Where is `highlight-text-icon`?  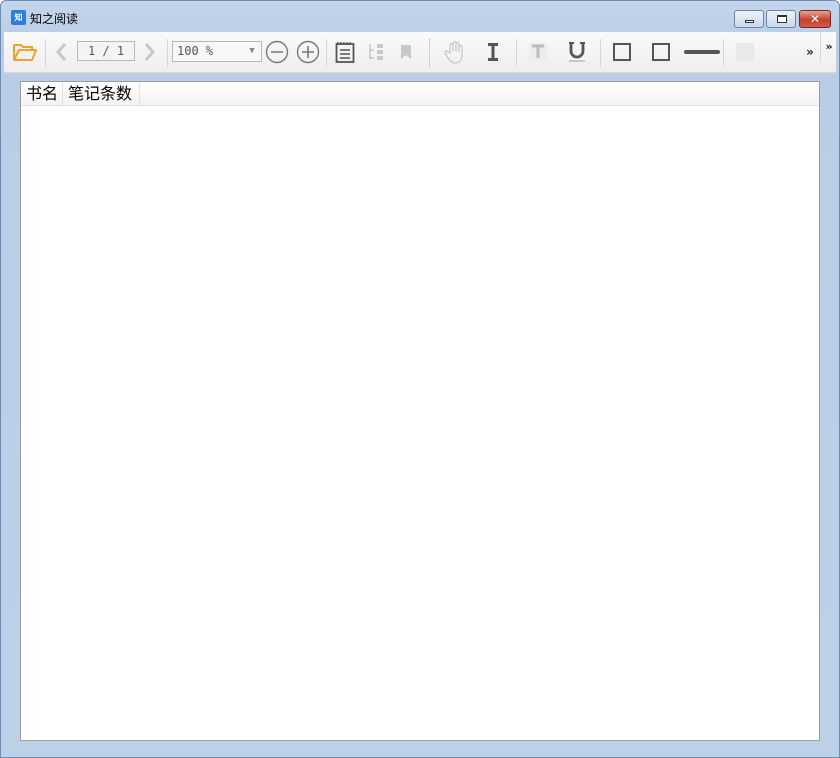 highlight-text-icon is located at coordinates (538, 52).